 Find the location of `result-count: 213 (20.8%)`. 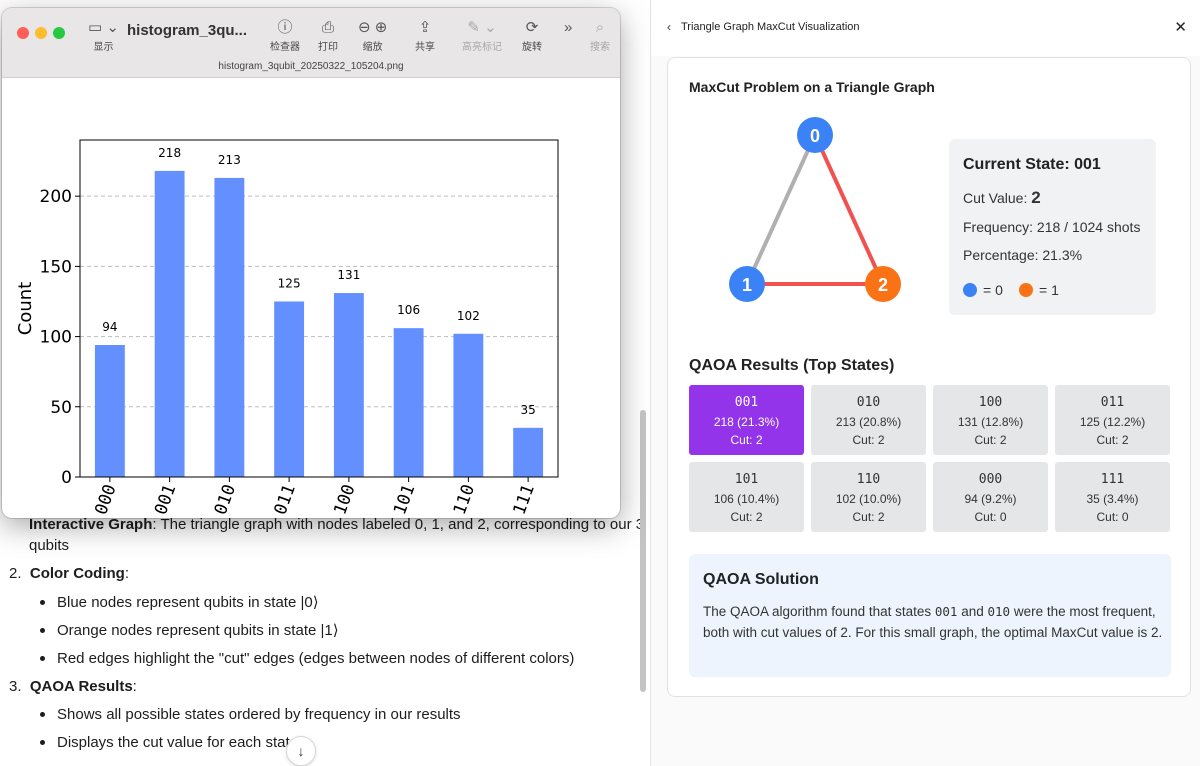

result-count: 213 (20.8%) is located at coordinates (868, 422).